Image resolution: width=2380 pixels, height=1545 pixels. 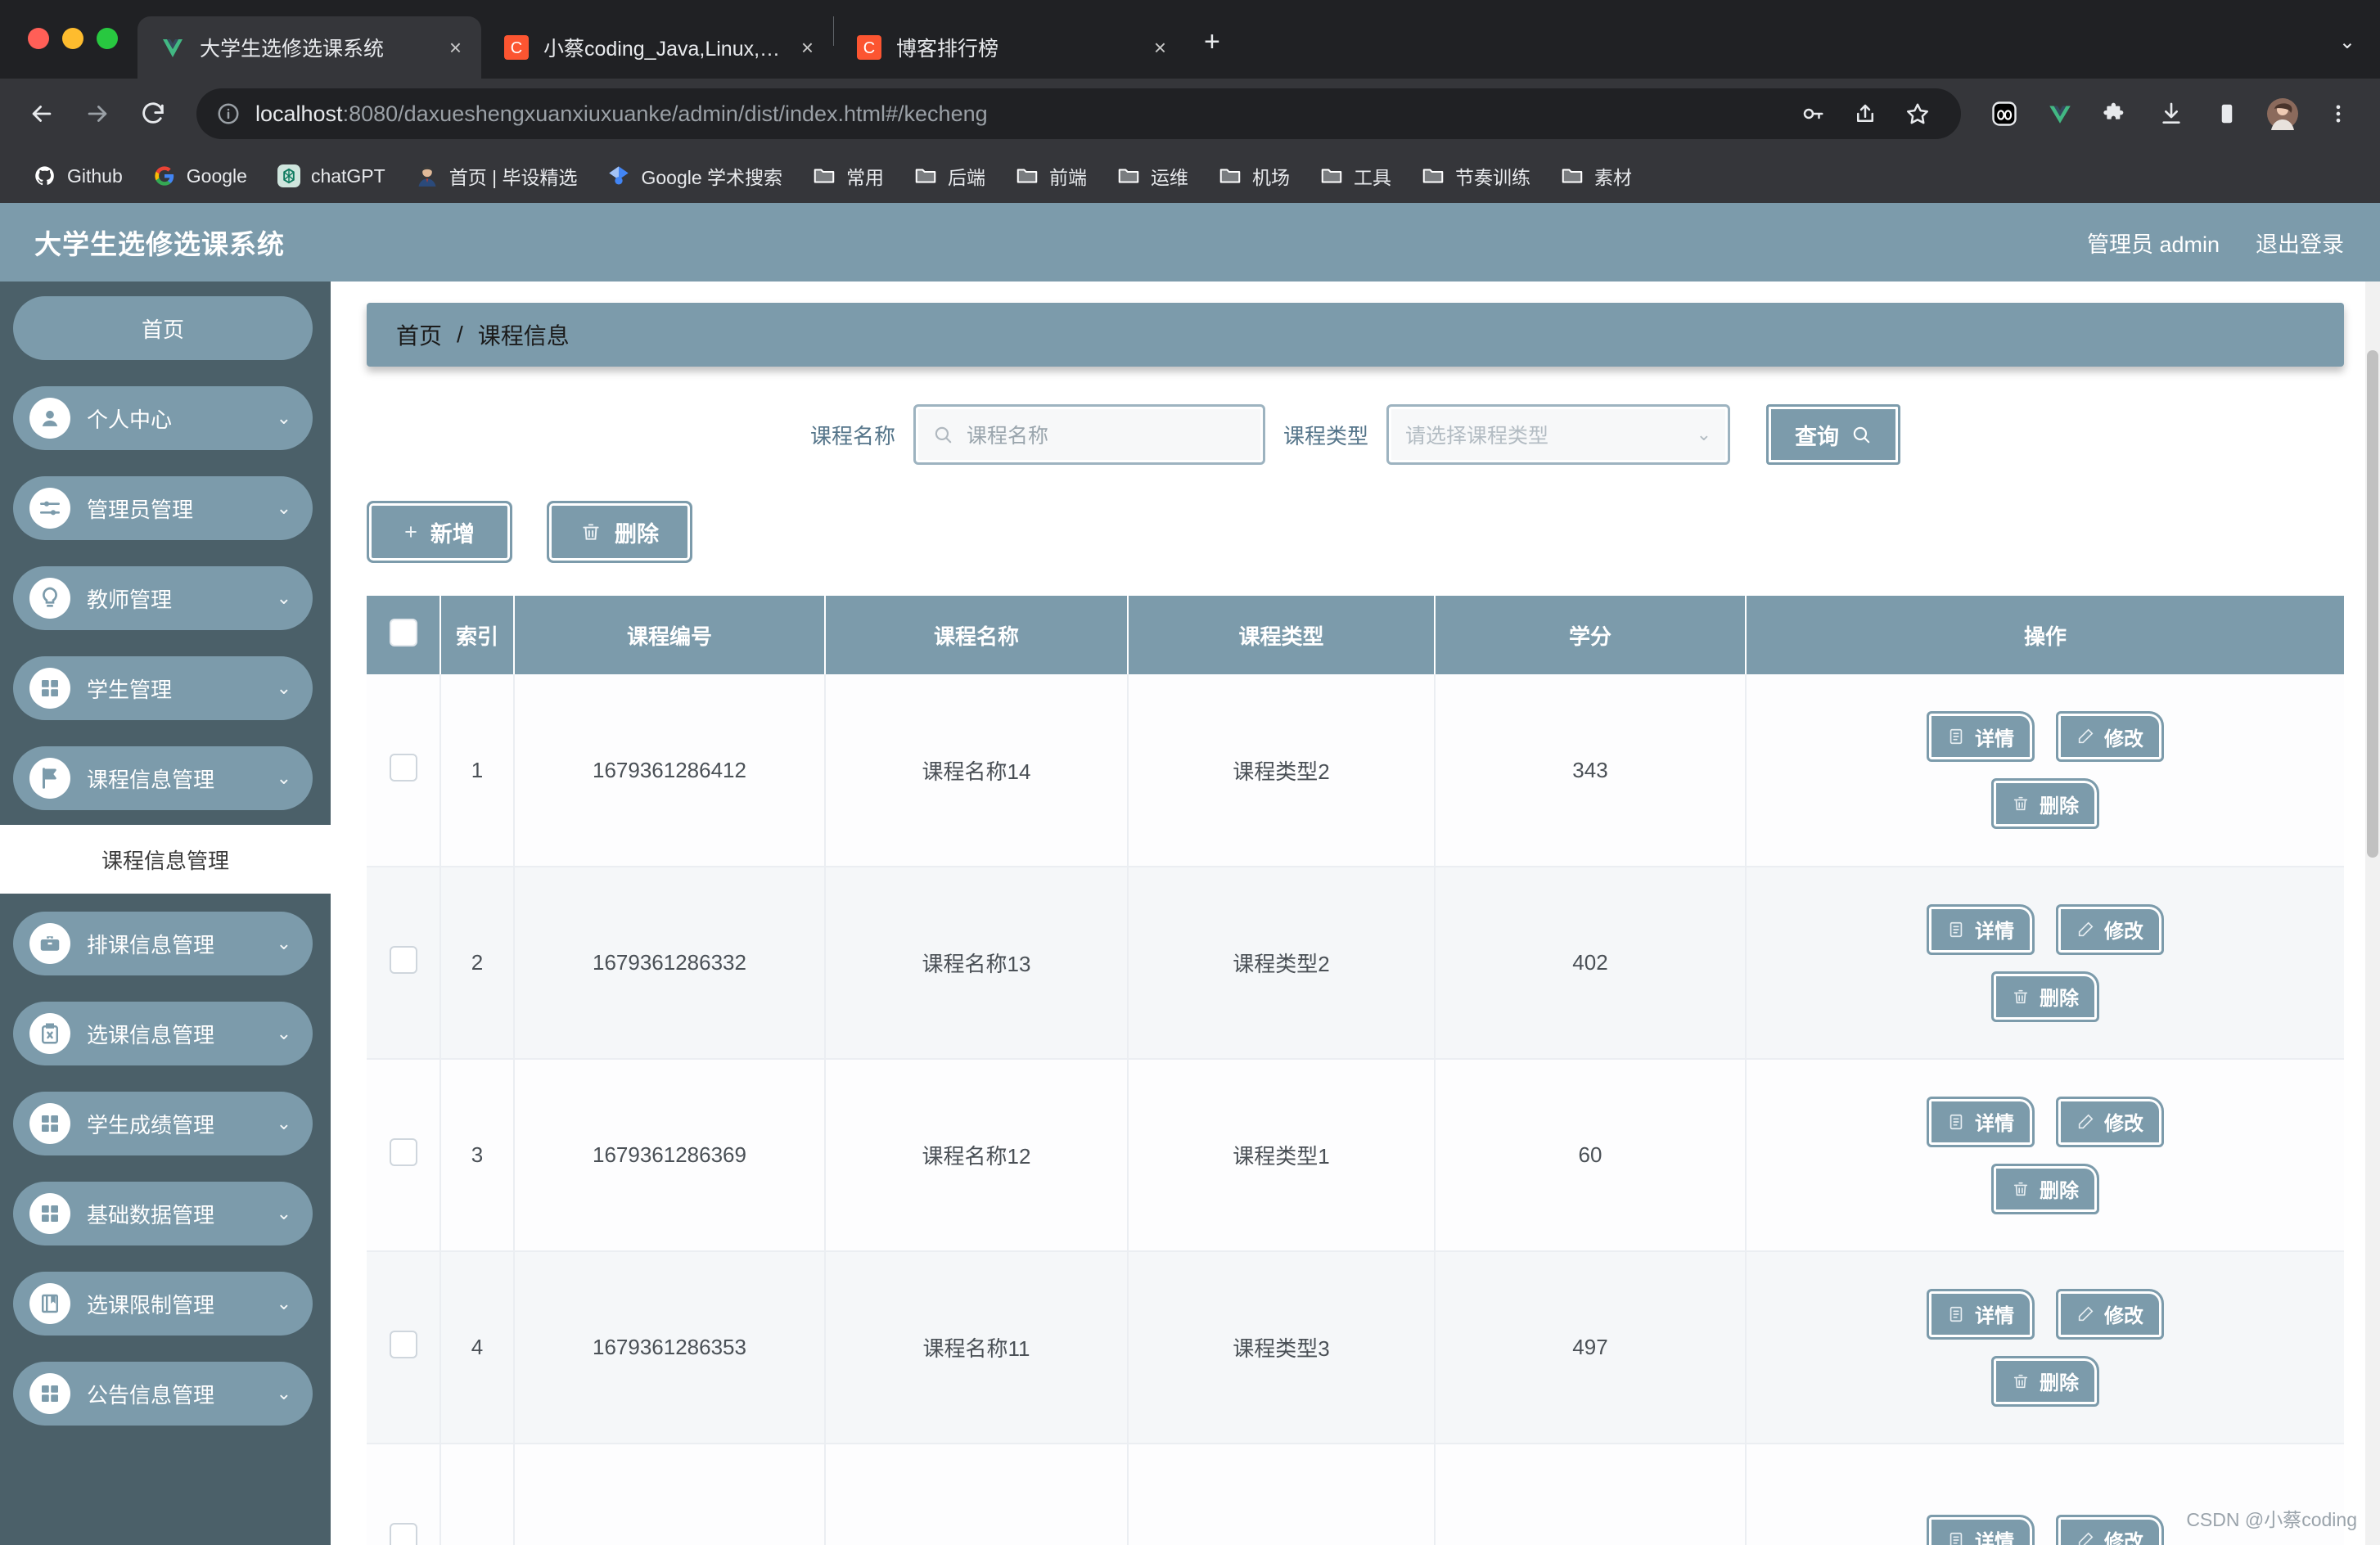 I want to click on bookmark-folder-gongju: 工具, so click(x=1356, y=176).